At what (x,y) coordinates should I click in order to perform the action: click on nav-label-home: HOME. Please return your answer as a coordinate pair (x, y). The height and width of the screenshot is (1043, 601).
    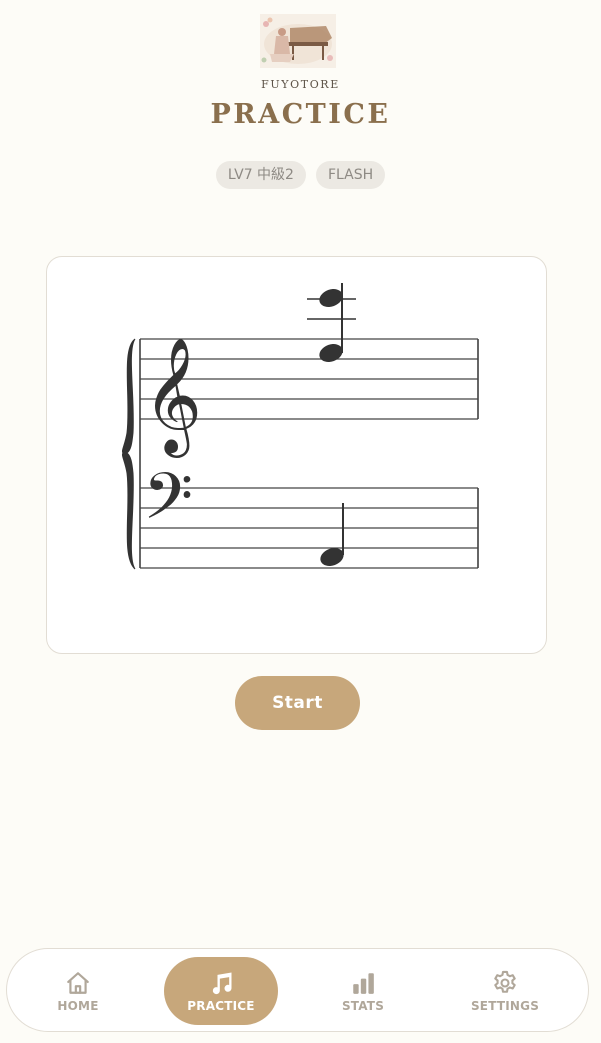
    Looking at the image, I should click on (78, 1006).